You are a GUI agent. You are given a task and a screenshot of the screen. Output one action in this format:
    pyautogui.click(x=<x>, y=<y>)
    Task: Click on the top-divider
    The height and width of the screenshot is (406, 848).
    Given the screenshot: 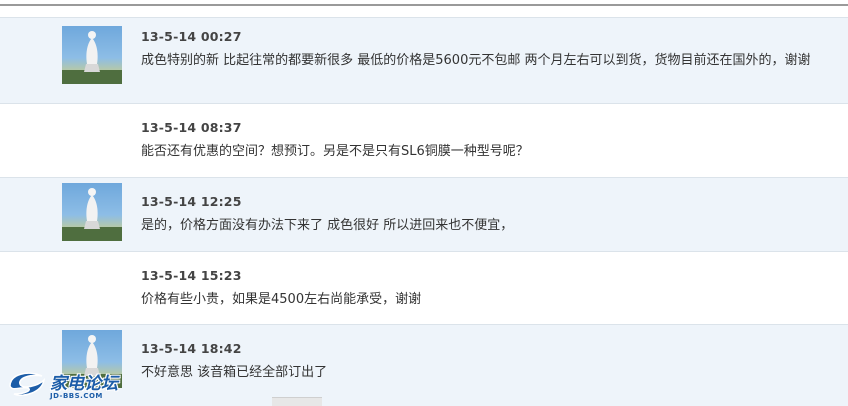 What is the action you would take?
    pyautogui.click(x=424, y=5)
    